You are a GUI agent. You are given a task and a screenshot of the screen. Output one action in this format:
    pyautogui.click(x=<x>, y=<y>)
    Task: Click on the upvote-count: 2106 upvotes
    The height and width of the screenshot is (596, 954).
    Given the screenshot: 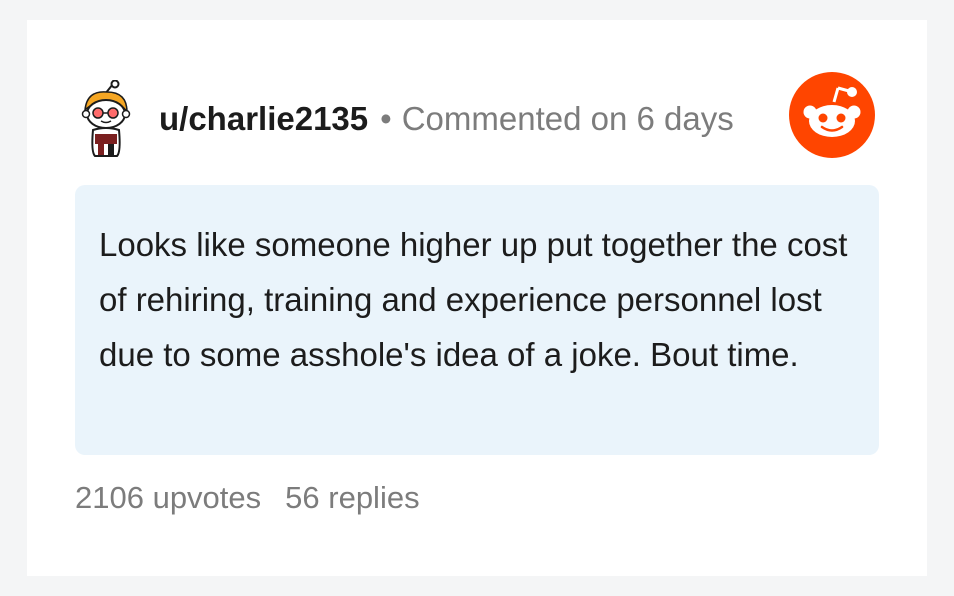 What is the action you would take?
    pyautogui.click(x=168, y=497)
    